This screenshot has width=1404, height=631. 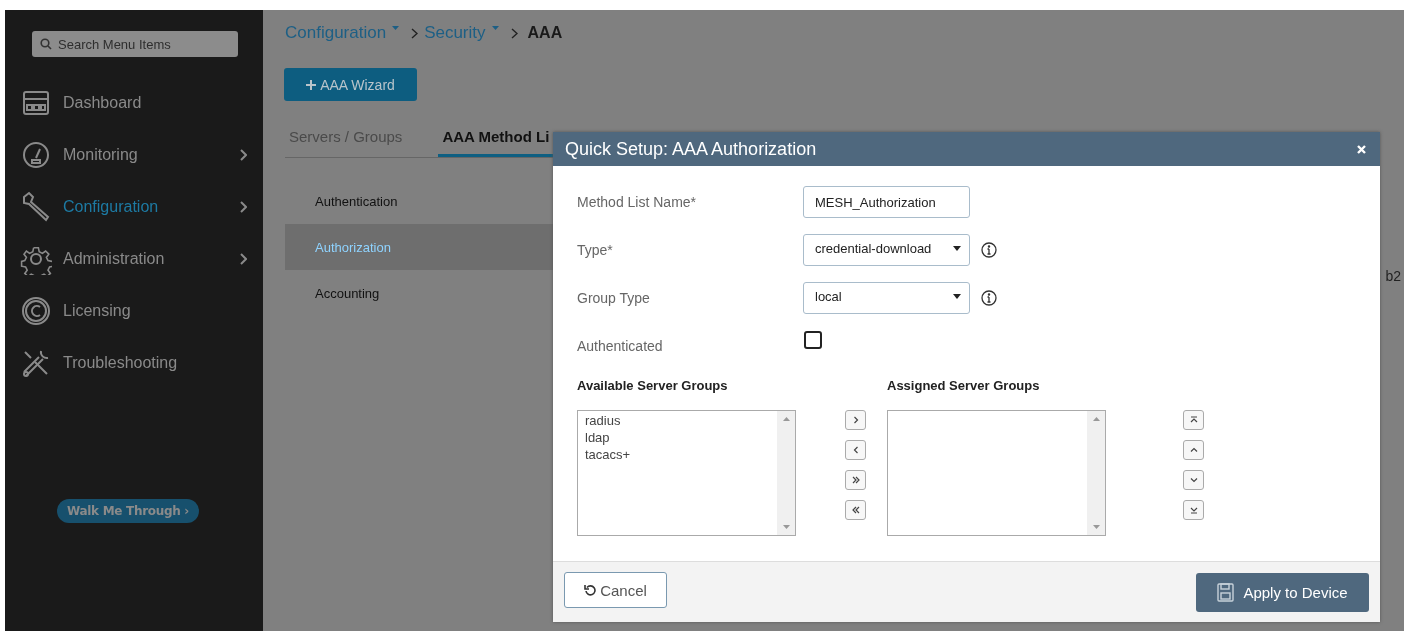 I want to click on available-groups-heading: Available Server Groups, so click(x=653, y=385).